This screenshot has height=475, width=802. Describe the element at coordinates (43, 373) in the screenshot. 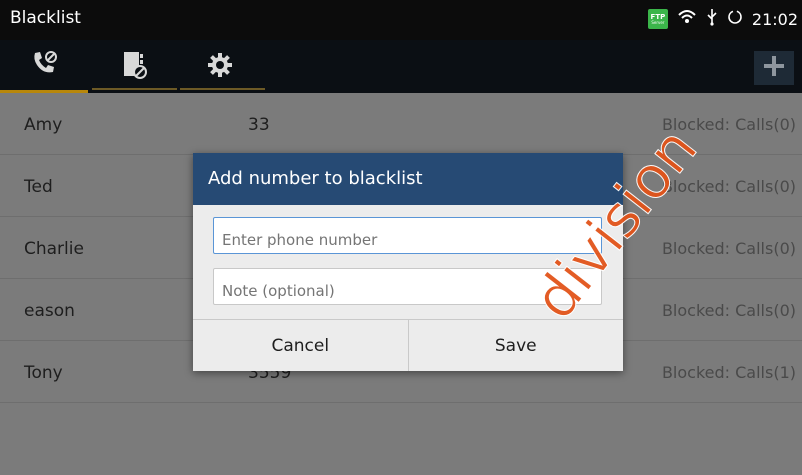

I see `contact-name: Tony` at that location.